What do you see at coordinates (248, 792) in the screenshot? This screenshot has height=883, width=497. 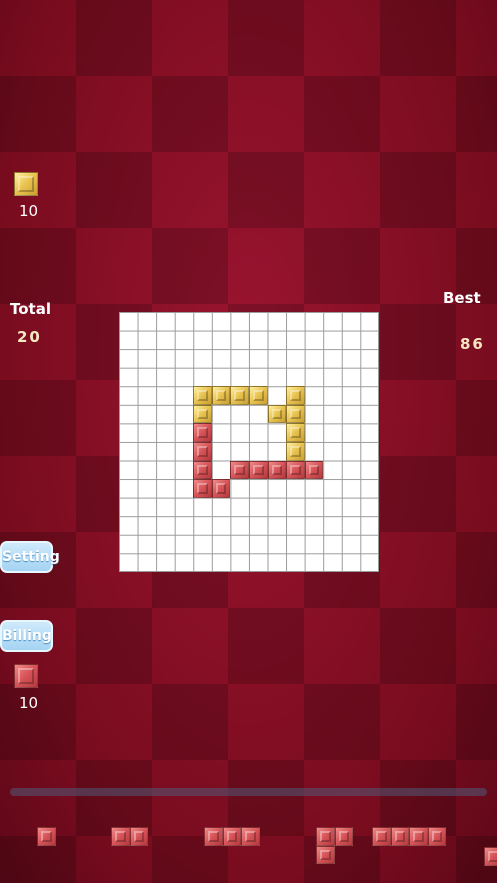 I see `tray-divider` at bounding box center [248, 792].